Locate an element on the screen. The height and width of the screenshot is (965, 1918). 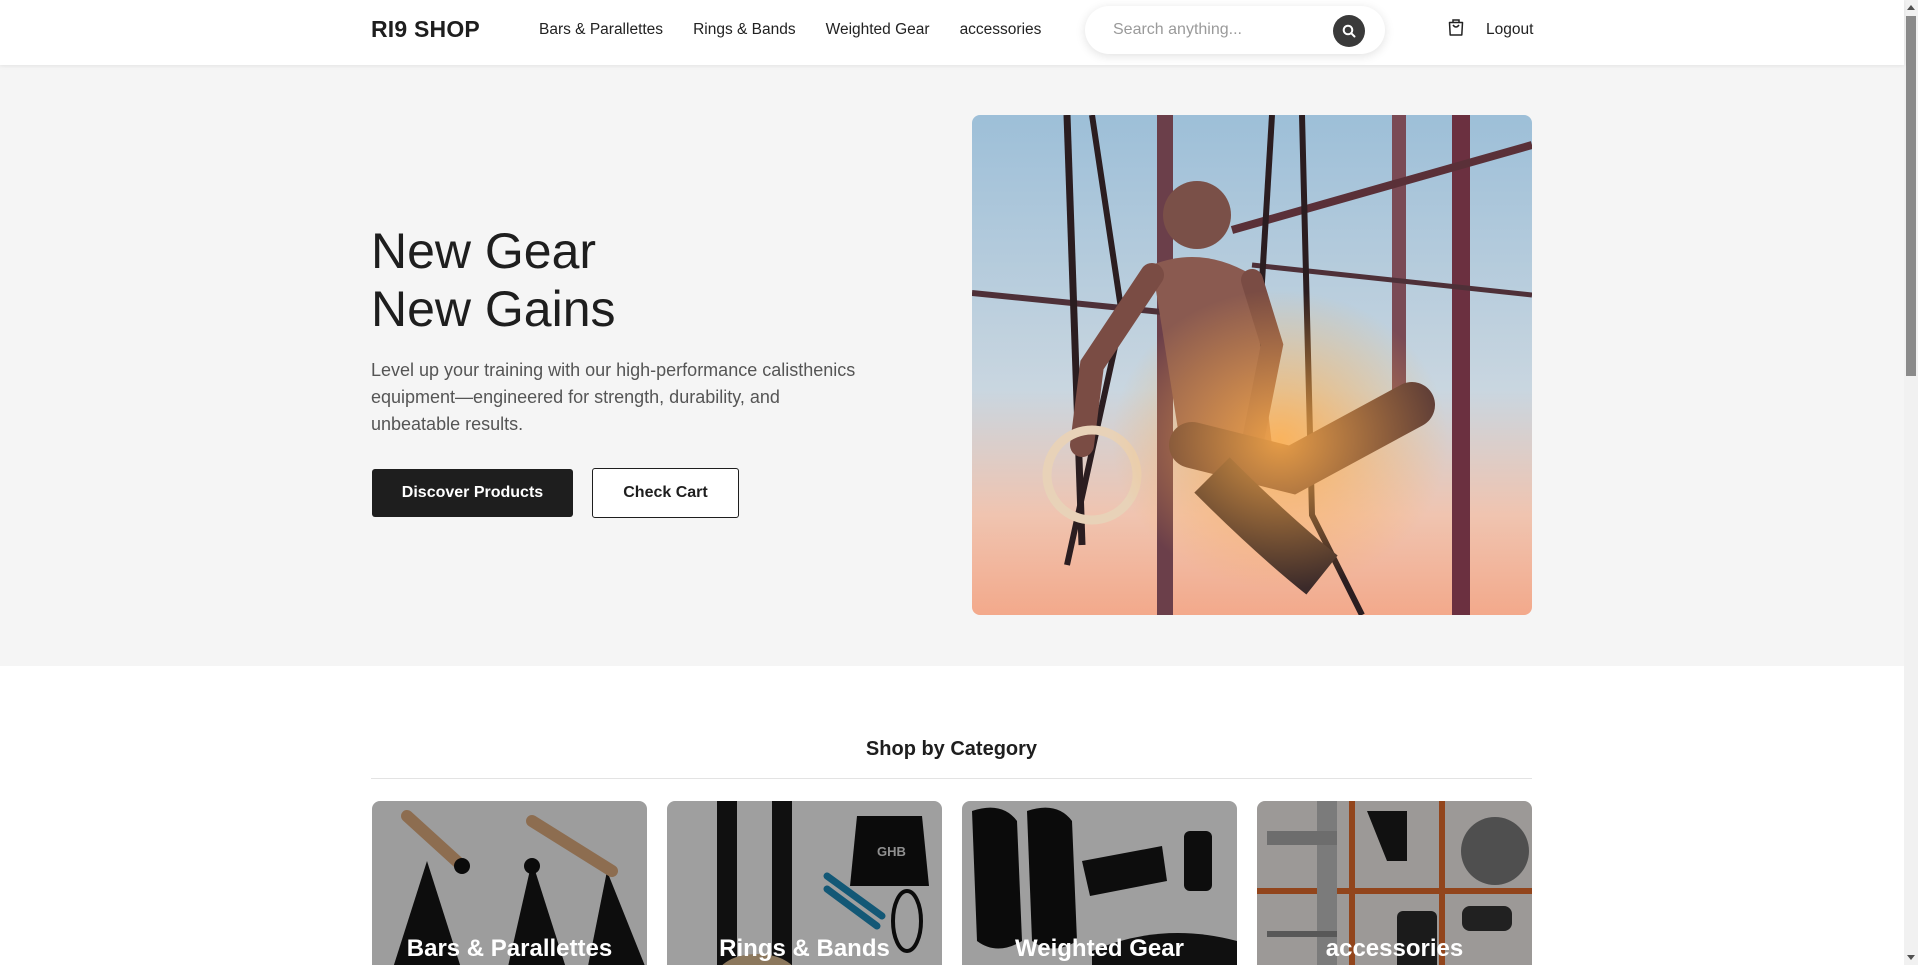
discover-products-button: Discover Products is located at coordinates (472, 493).